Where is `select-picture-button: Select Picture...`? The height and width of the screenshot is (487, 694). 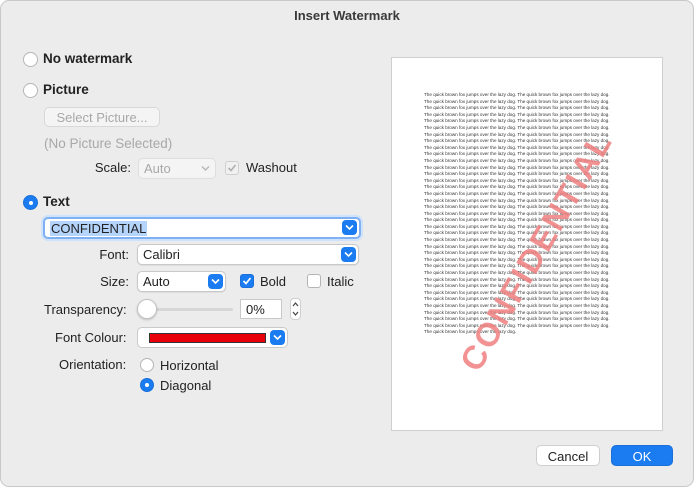 select-picture-button: Select Picture... is located at coordinates (102, 117).